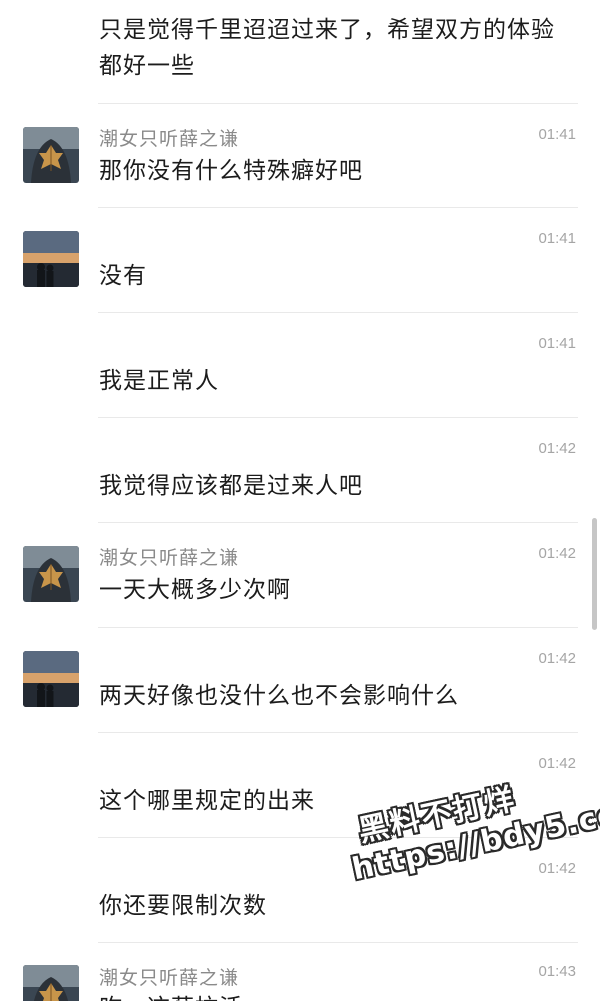 This screenshot has width=600, height=1001. Describe the element at coordinates (594, 574) in the screenshot. I see `scrollbar-thumb` at that location.